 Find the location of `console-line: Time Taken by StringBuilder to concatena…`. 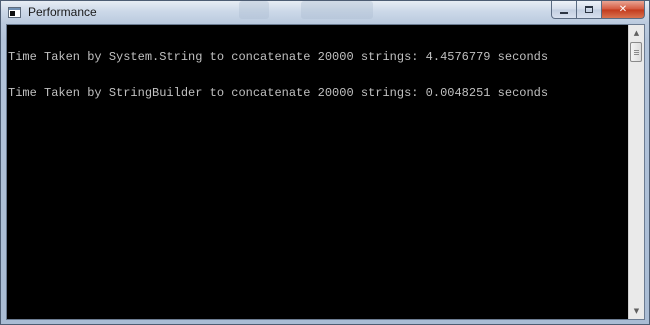

console-line: Time Taken by StringBuilder to concatena… is located at coordinates (278, 93).